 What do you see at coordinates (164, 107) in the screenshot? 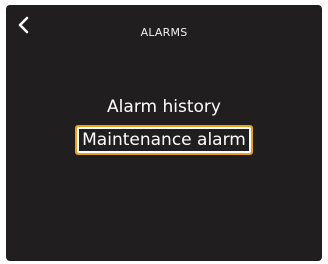
I see `menu-item-alarm-history: Alarm history` at bounding box center [164, 107].